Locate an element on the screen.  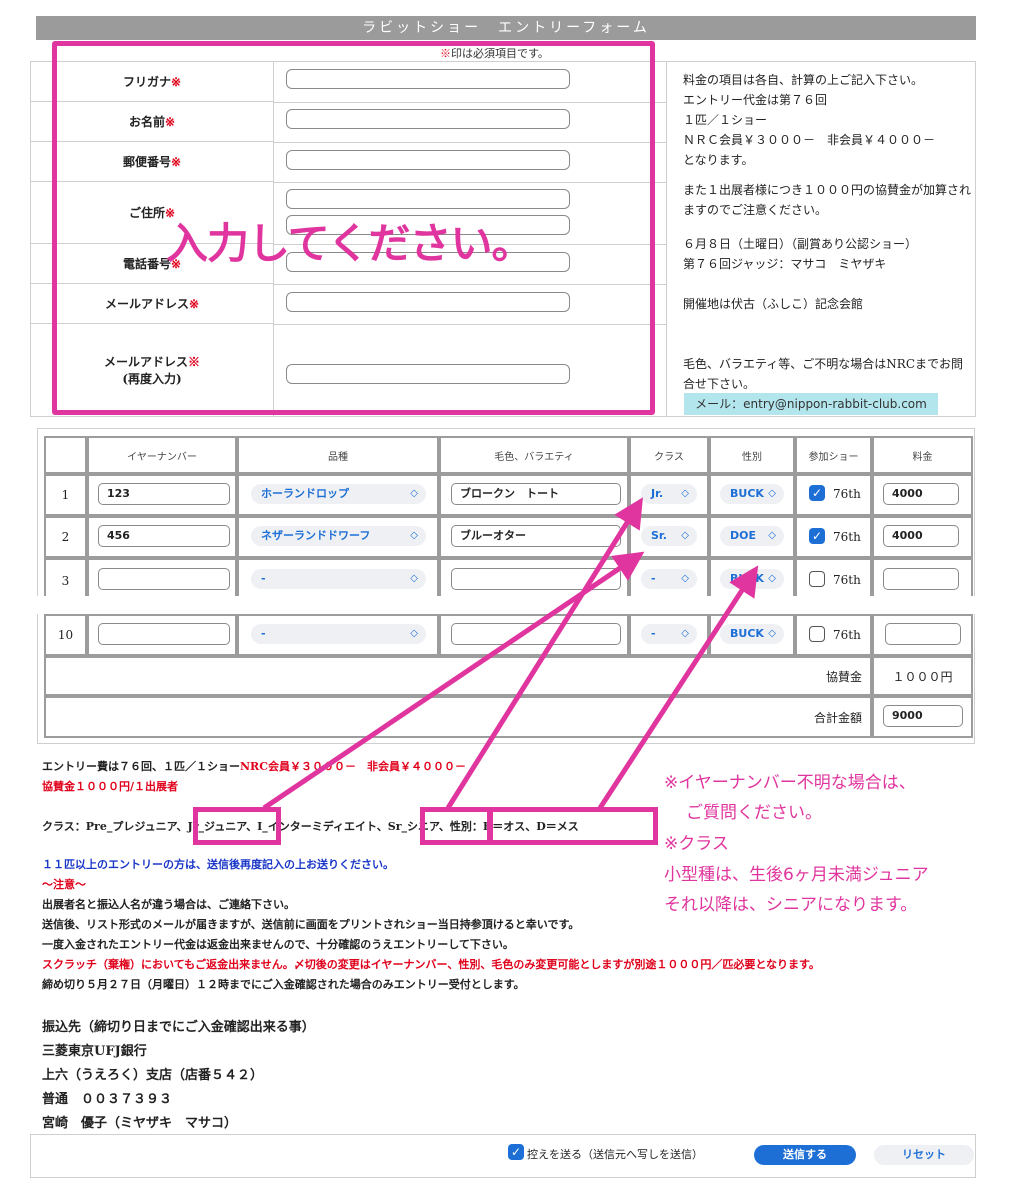
copy-checkbox: ✓ is located at coordinates (516, 1152).